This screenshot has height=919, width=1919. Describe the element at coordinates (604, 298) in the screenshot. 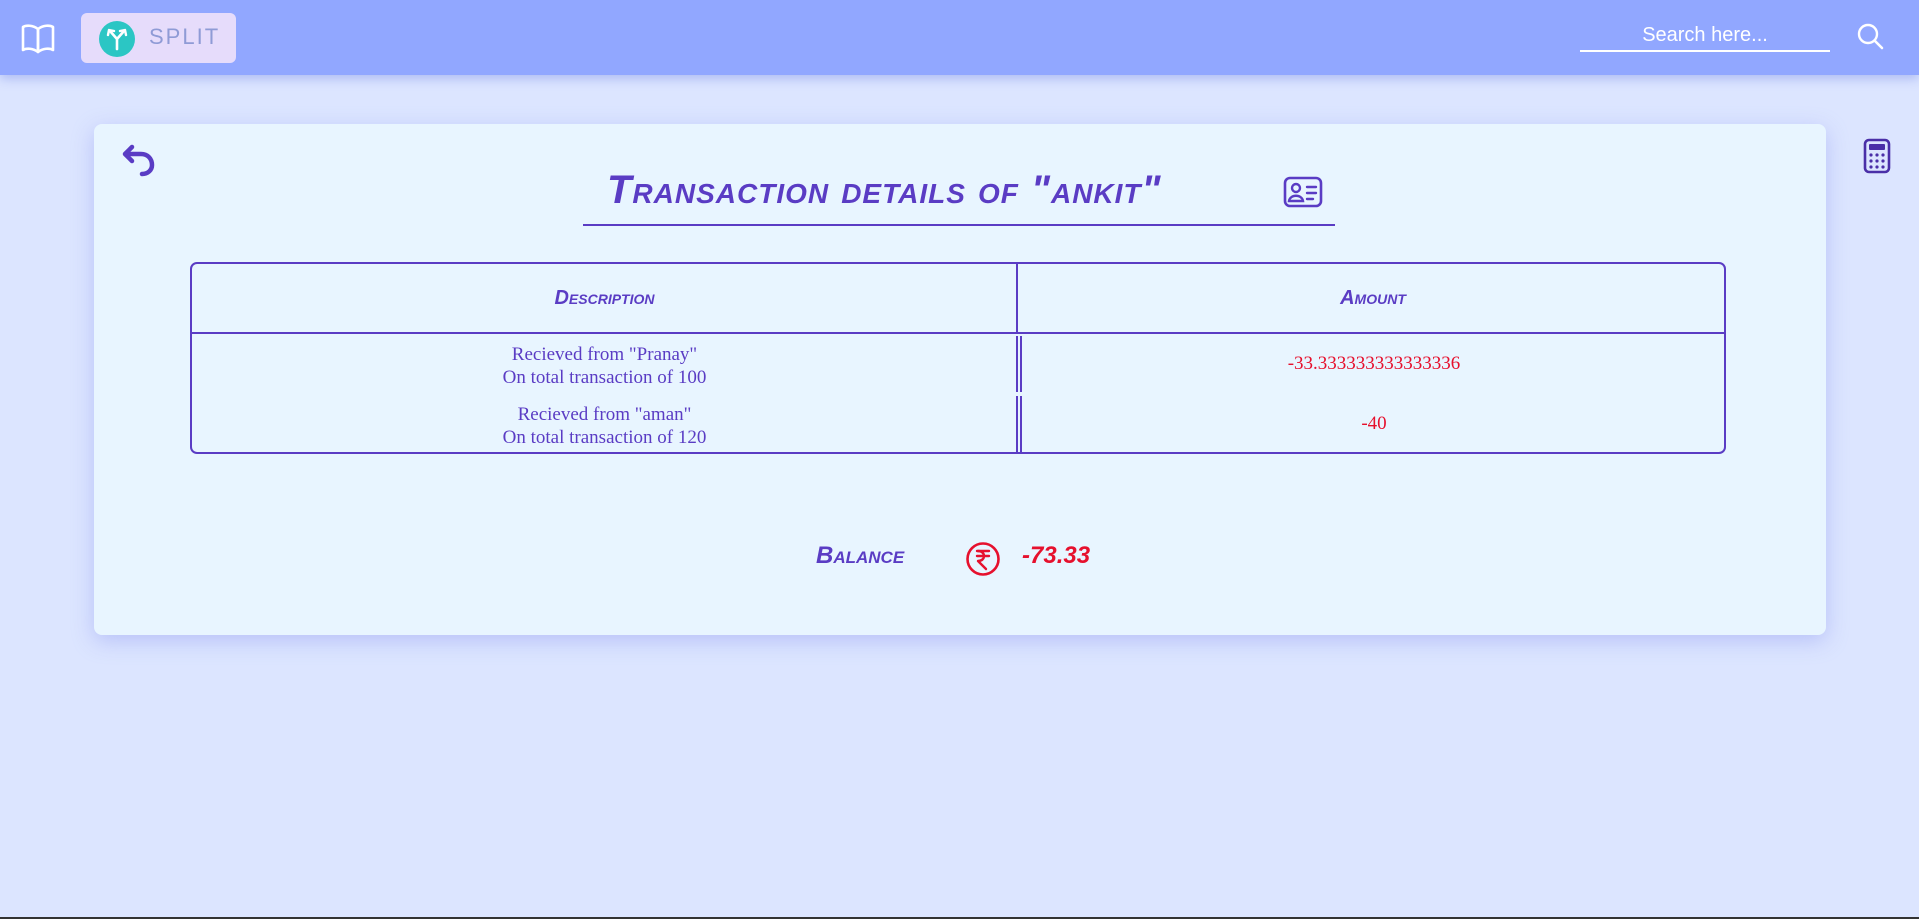

I see `column-header-description: Description` at that location.